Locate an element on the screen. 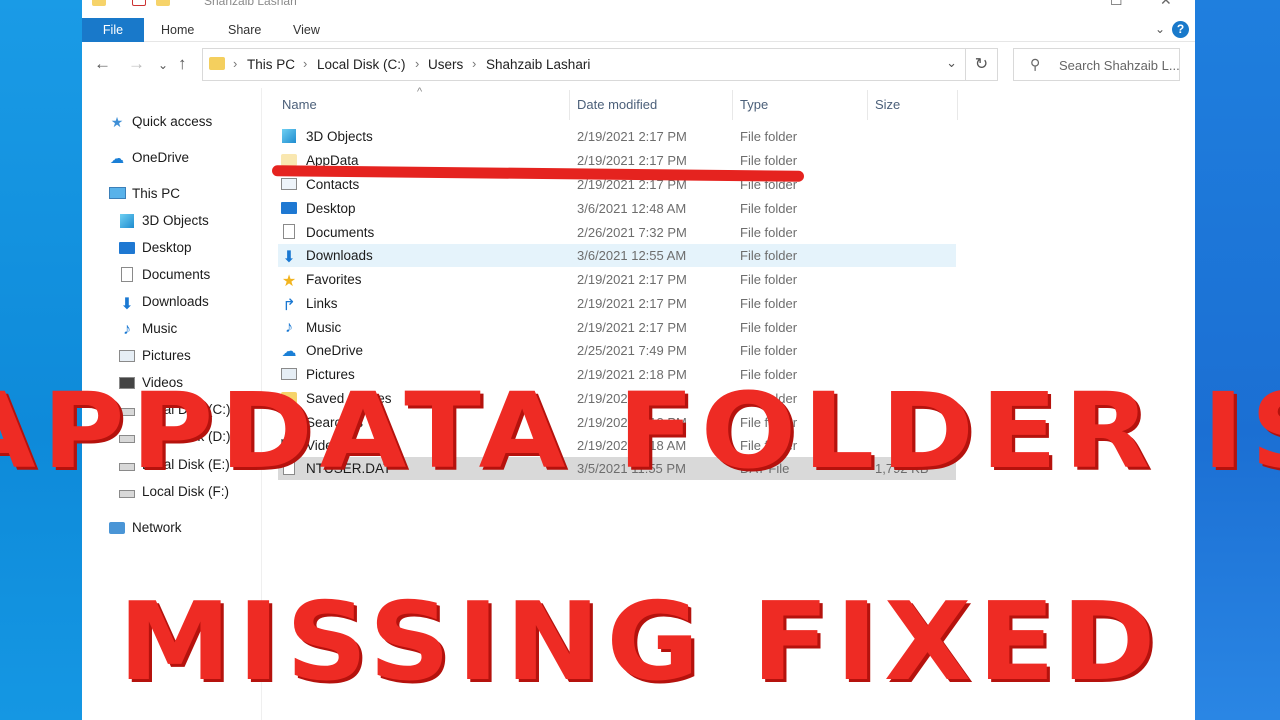  recent-locations-icon: ⌄ is located at coordinates (163, 65).